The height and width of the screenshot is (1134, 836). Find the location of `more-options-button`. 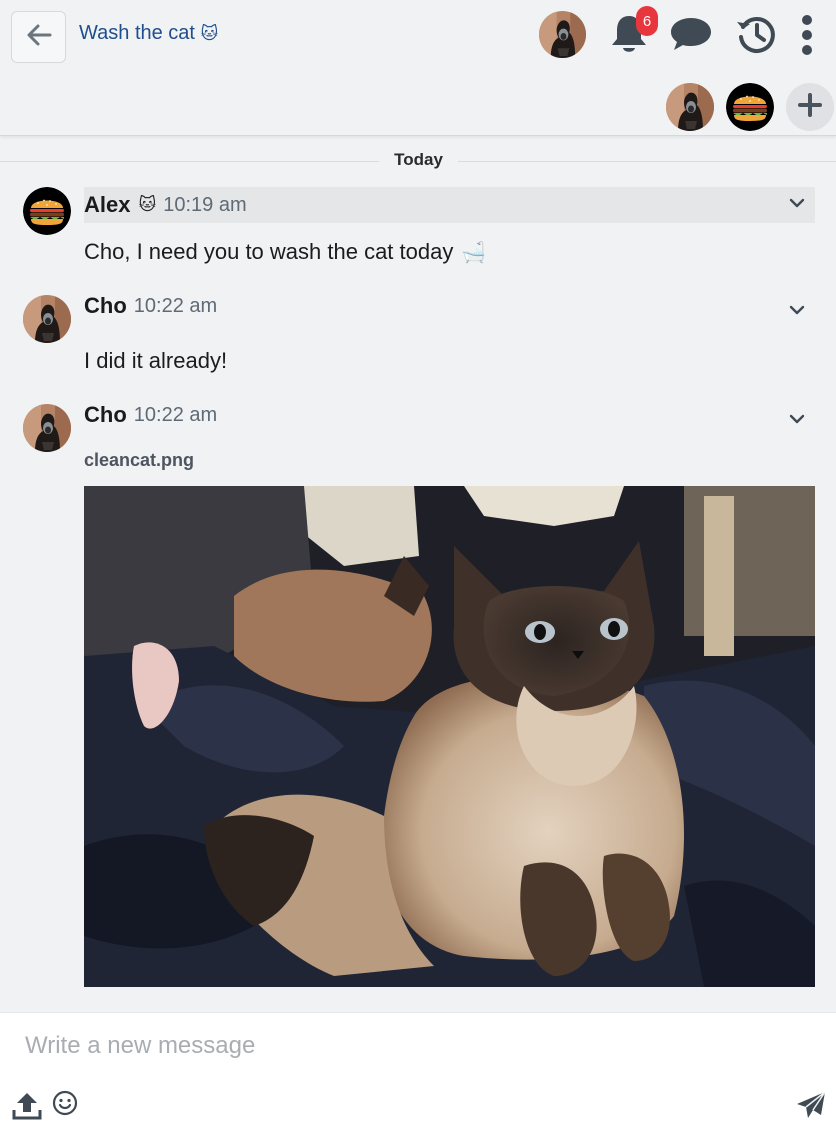

more-options-button is located at coordinates (807, 37).